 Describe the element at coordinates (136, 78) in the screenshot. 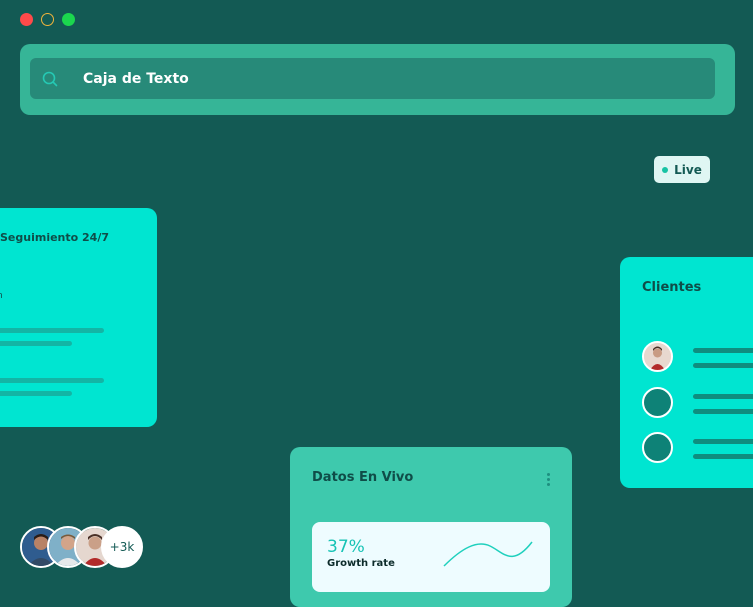

I see `search-value: Caja de Texto` at that location.